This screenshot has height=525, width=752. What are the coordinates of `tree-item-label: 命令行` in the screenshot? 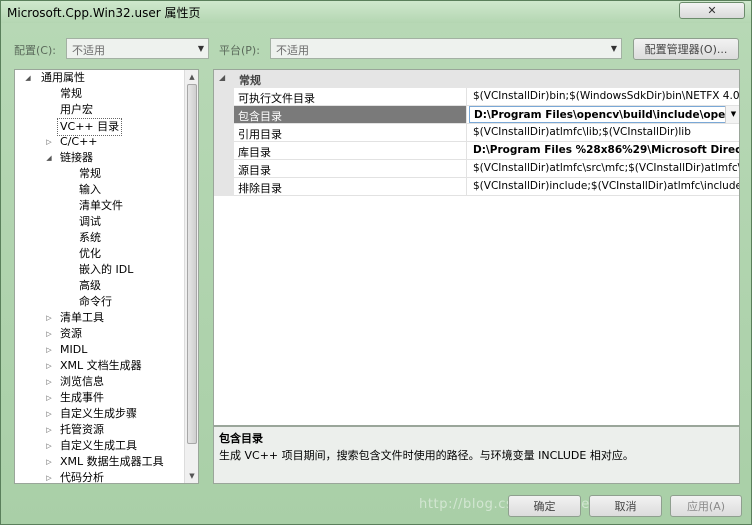 It's located at (95, 301).